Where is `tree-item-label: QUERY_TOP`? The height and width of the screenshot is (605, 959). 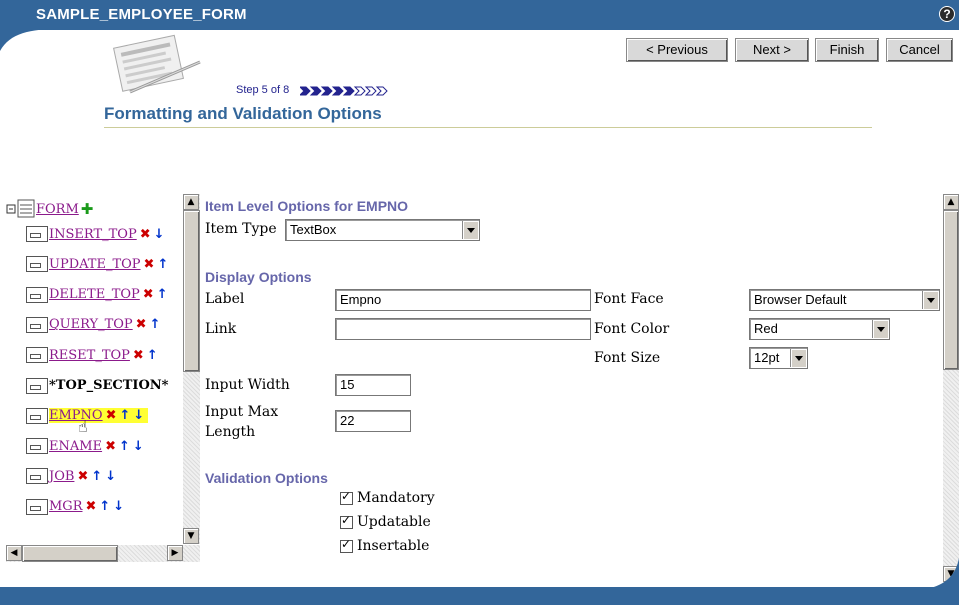
tree-item-label: QUERY_TOP is located at coordinates (91, 324).